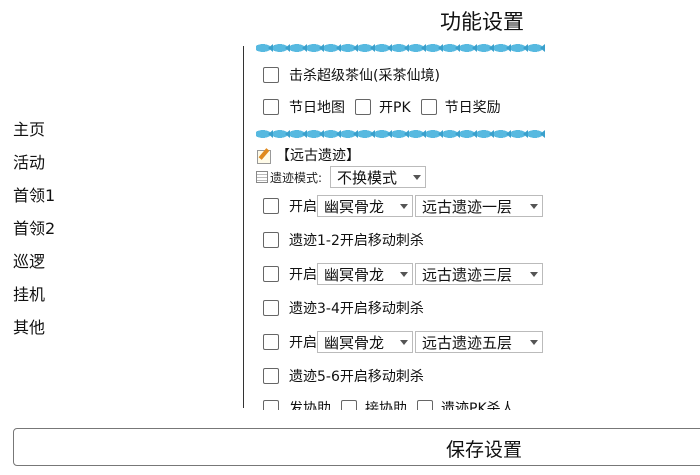 This screenshot has width=700, height=475. What do you see at coordinates (271, 405) in the screenshot?
I see `assist-send-checkbox` at bounding box center [271, 405].